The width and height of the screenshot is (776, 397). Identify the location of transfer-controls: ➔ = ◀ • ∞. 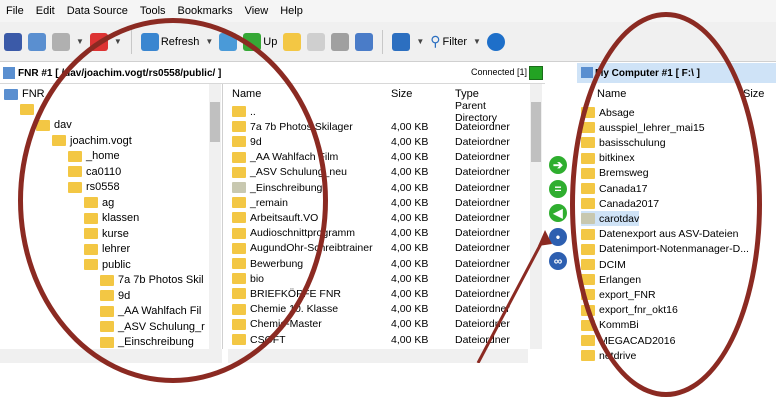
(558, 213).